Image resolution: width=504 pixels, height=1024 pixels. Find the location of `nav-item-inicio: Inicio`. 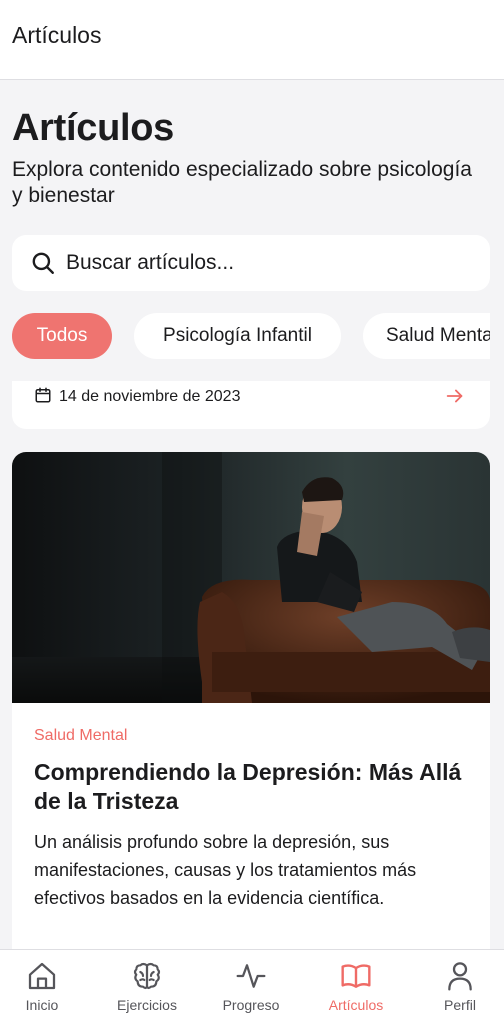

nav-item-inicio: Inicio is located at coordinates (46, 987).